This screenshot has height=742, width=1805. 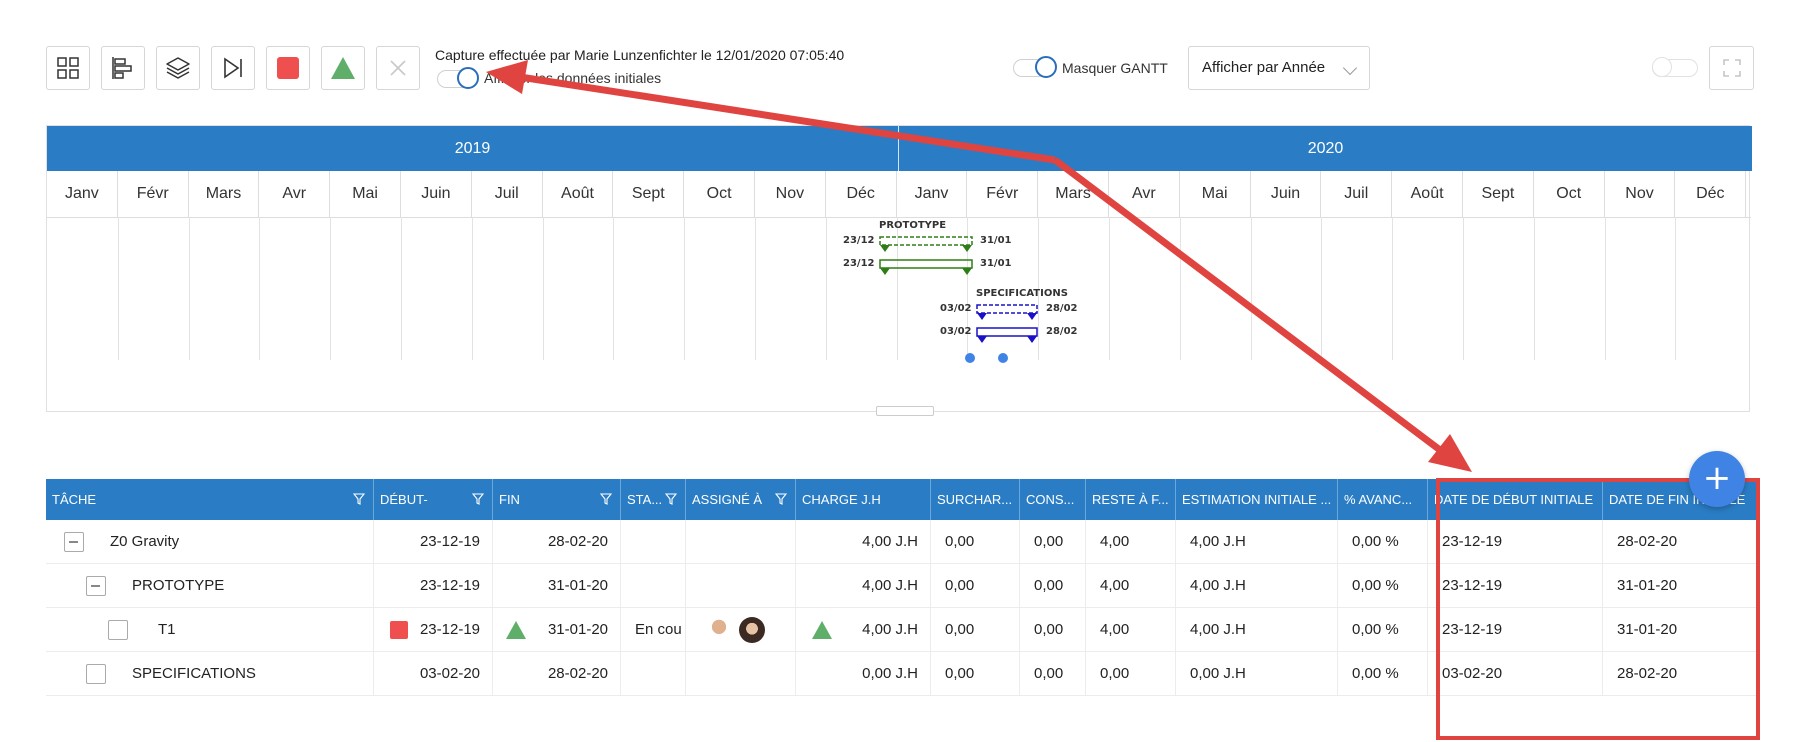 I want to click on month-cell: Nov, so click(x=1640, y=194).